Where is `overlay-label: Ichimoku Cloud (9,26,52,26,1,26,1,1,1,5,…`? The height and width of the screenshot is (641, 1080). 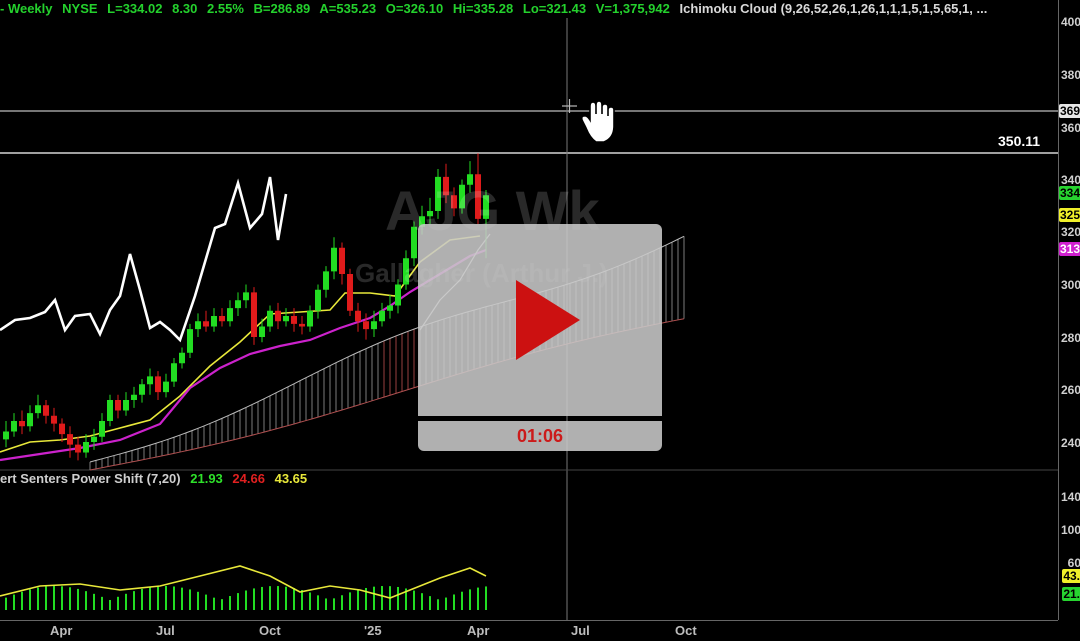
overlay-label: Ichimoku Cloud (9,26,52,26,1,26,1,1,1,5,… is located at coordinates (833, 8).